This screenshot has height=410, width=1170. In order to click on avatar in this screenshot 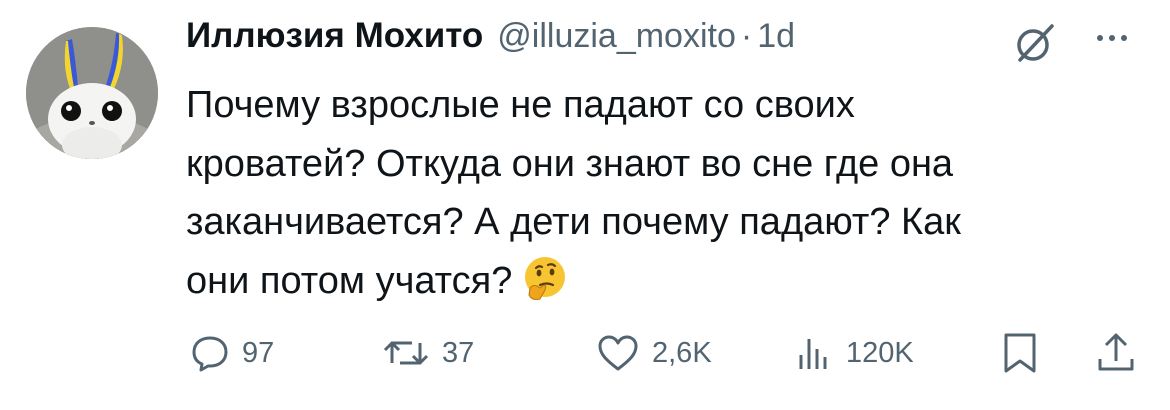, I will do `click(92, 93)`.